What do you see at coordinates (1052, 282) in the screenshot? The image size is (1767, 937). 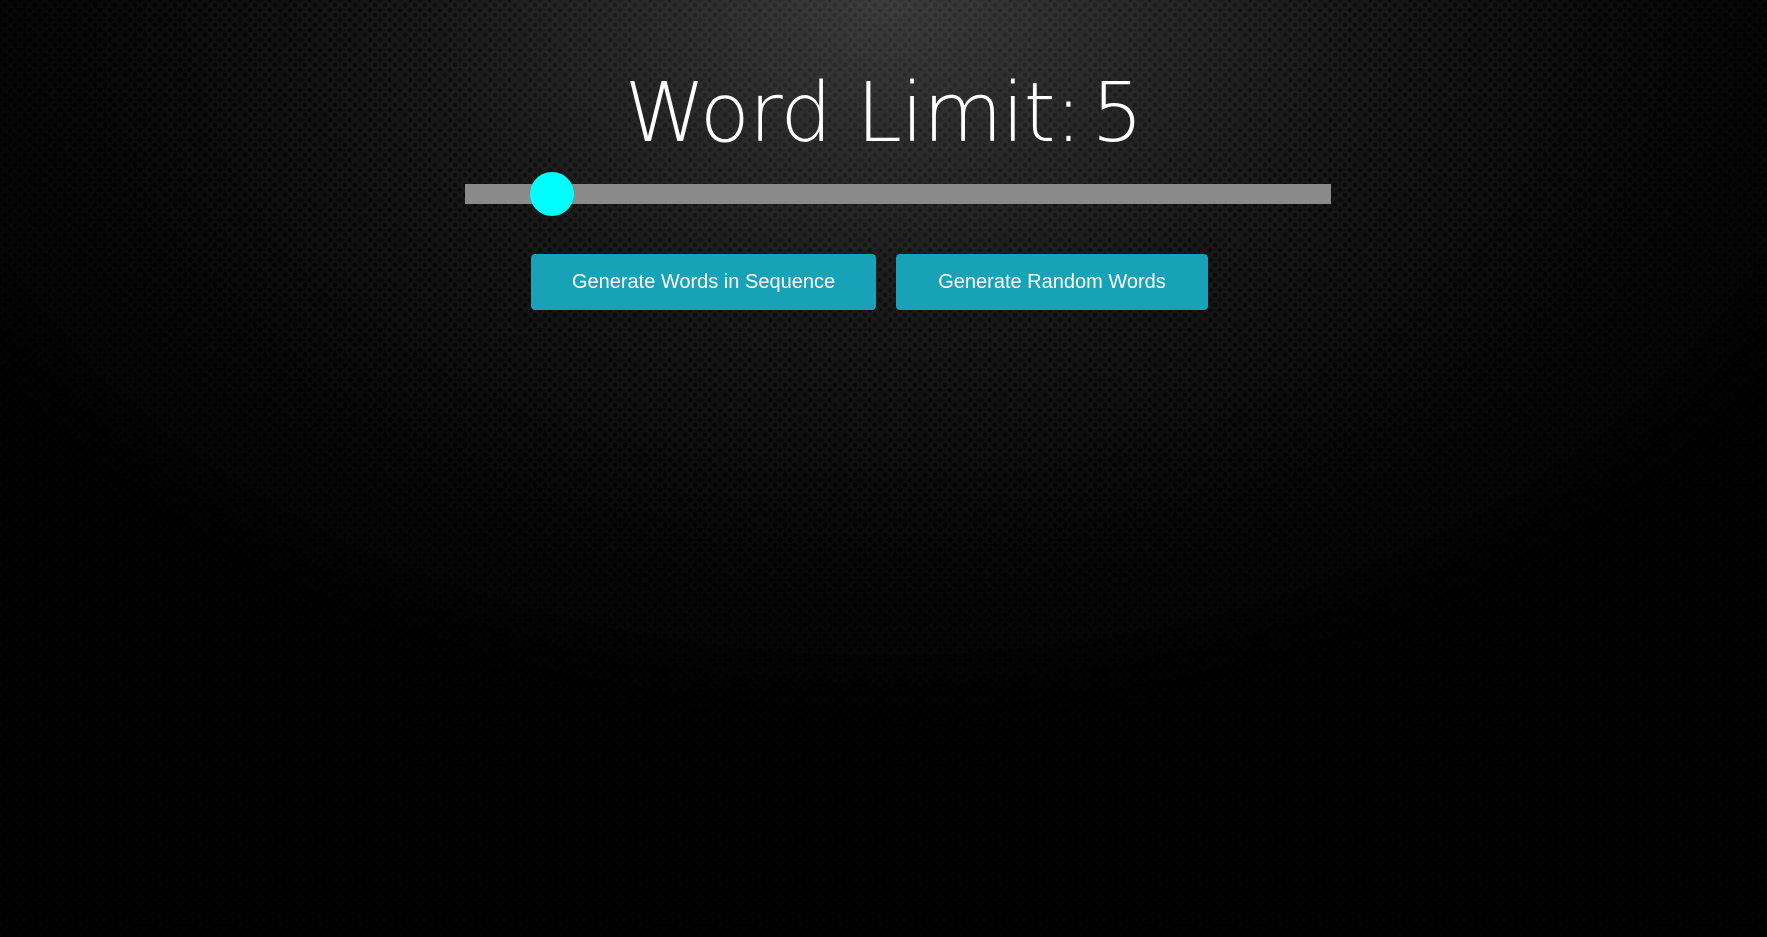 I see `generate-random-button: Generate Random Words` at bounding box center [1052, 282].